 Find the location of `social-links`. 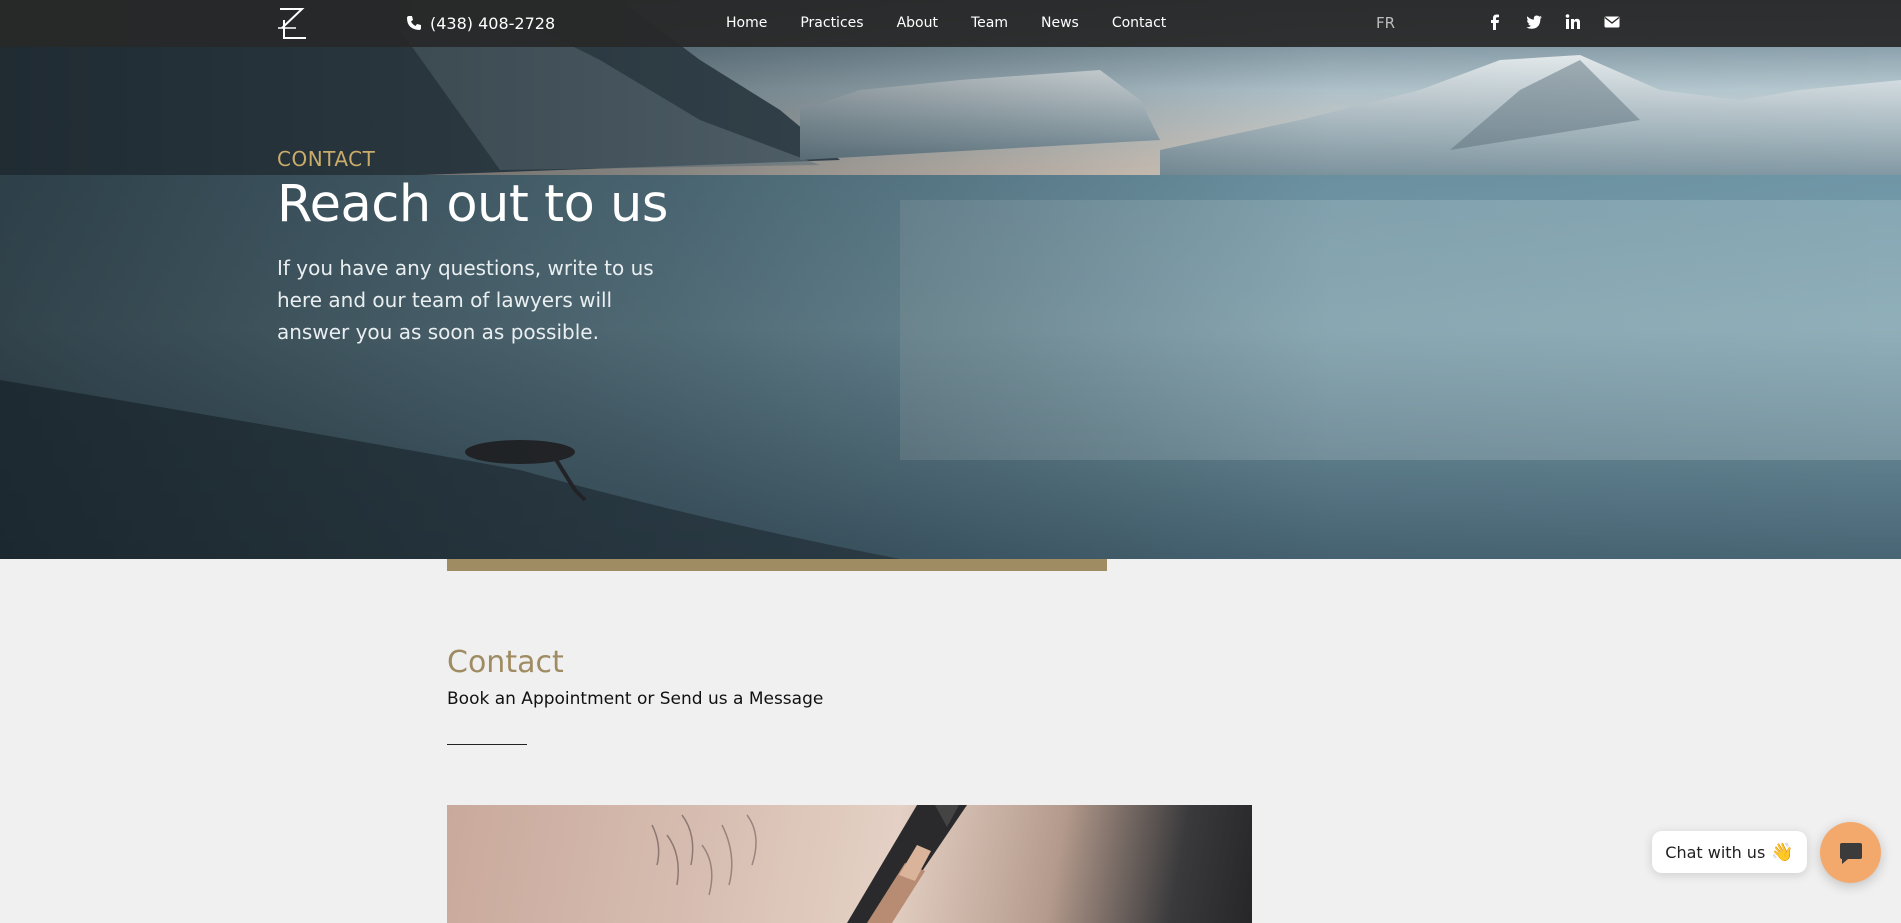

social-links is located at coordinates (1553, 22).